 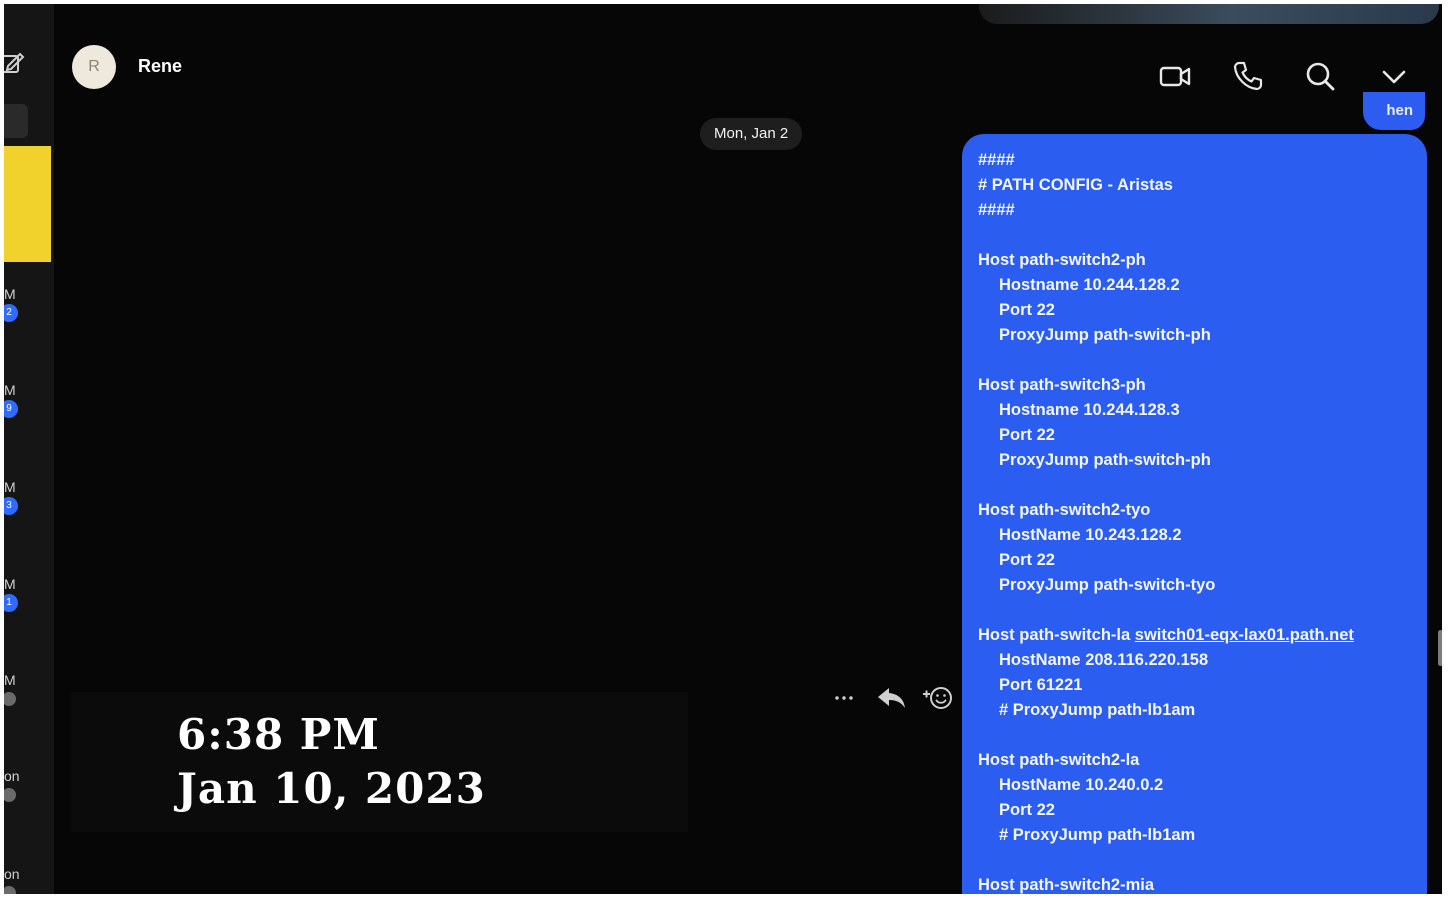 What do you see at coordinates (1081, 785) in the screenshot?
I see `message-line: HostName 10.240.0.2` at bounding box center [1081, 785].